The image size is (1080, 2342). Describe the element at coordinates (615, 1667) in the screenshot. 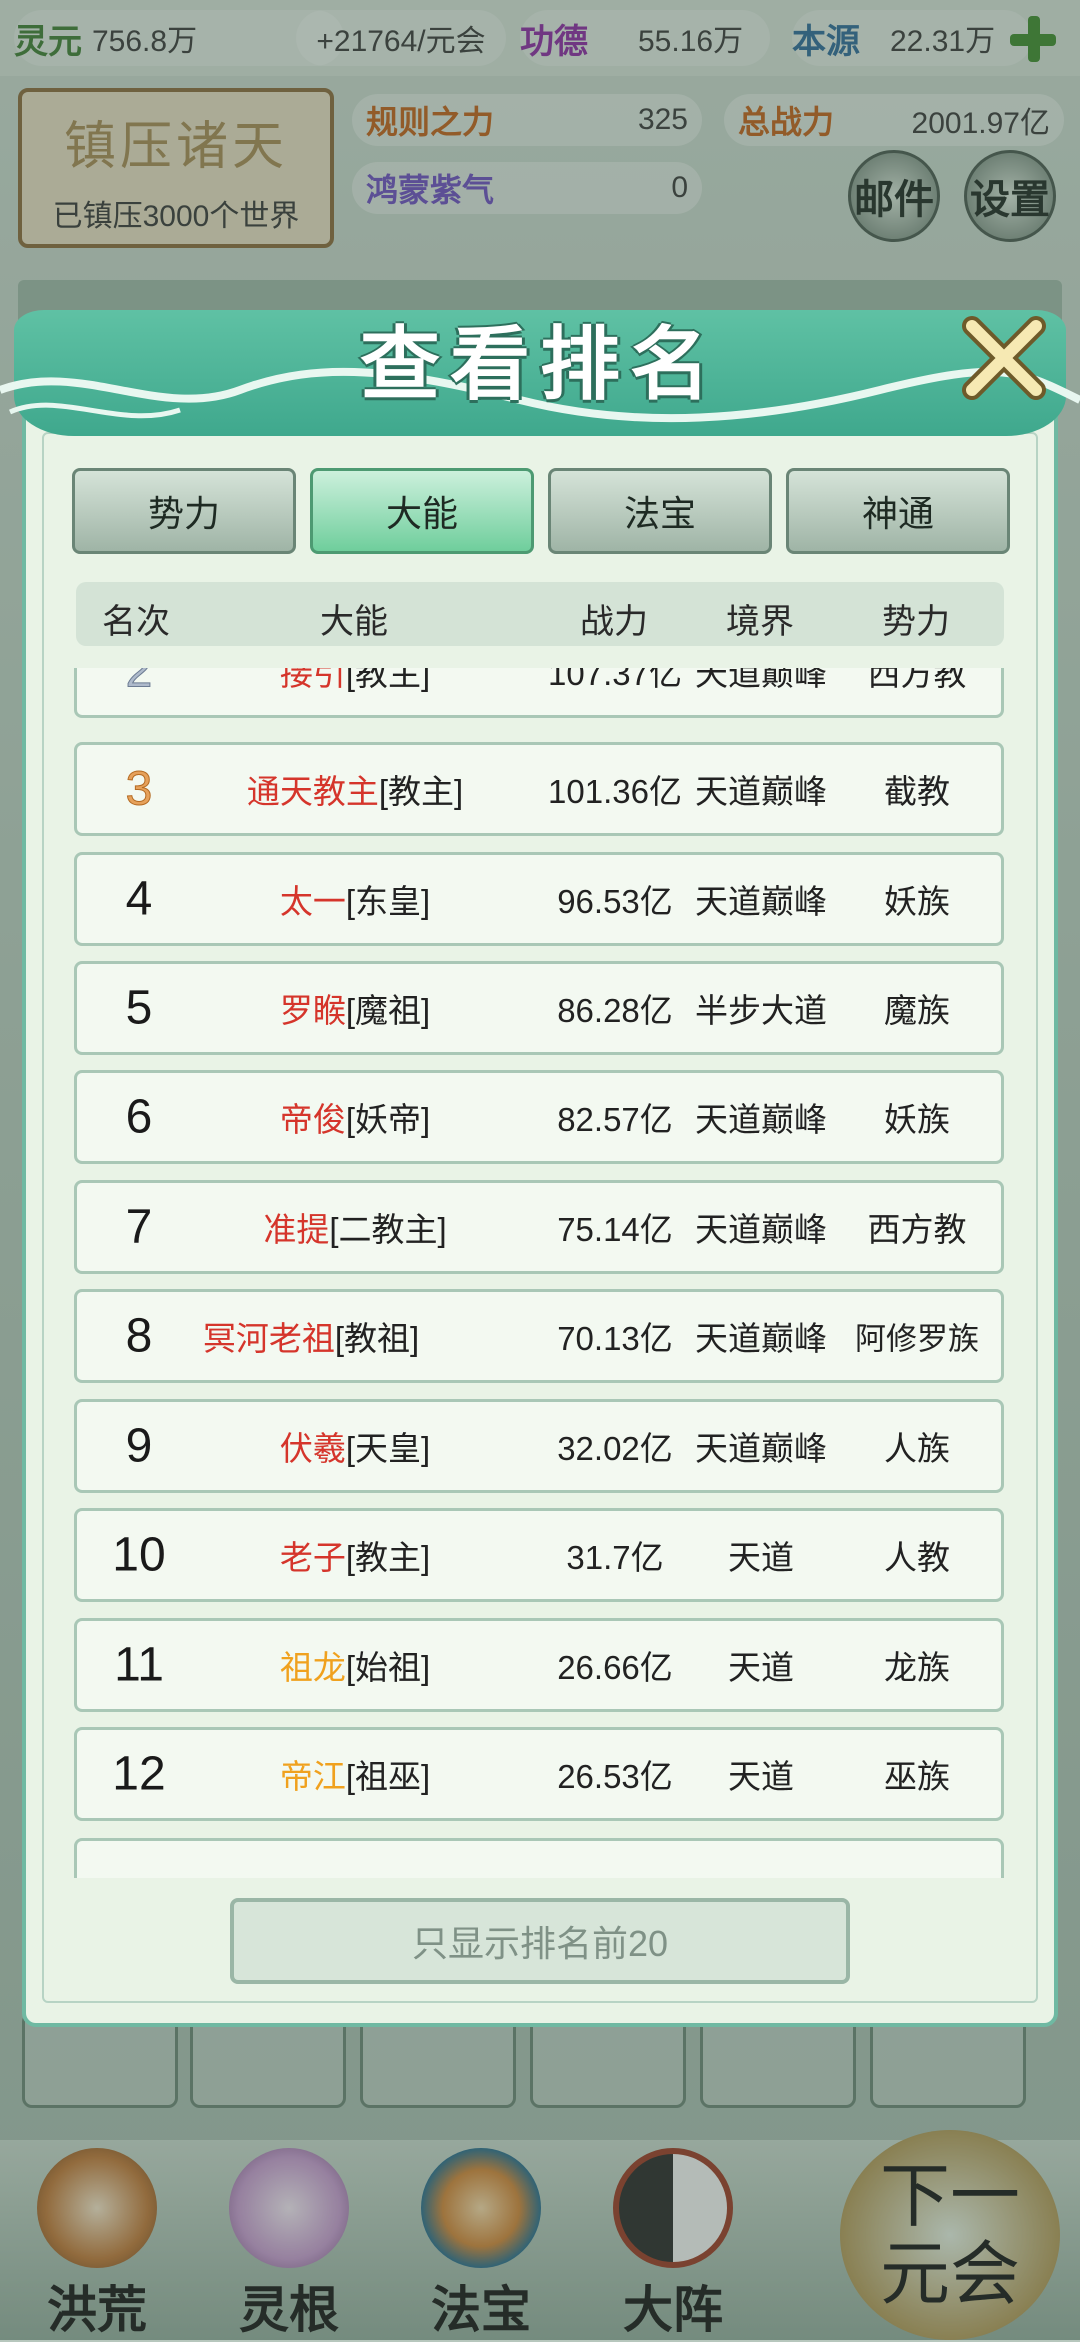

I see `power-cell: 26.66亿` at that location.